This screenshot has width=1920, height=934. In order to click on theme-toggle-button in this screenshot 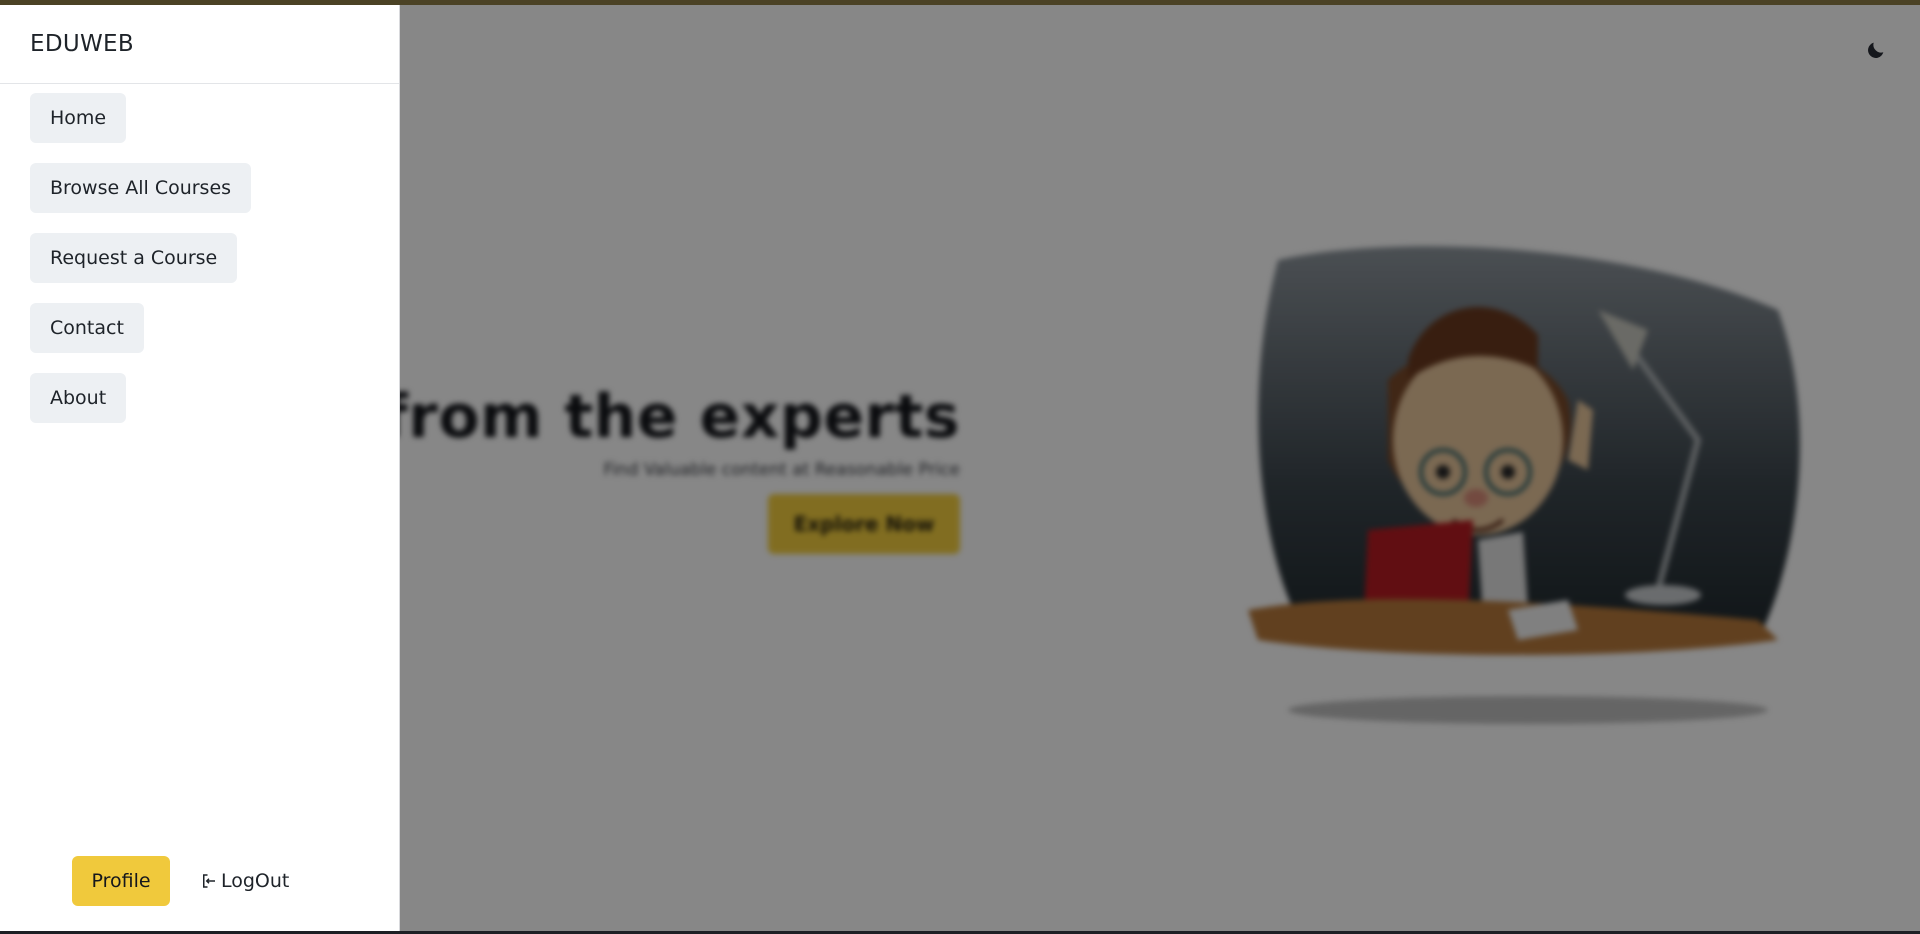, I will do `click(1876, 50)`.